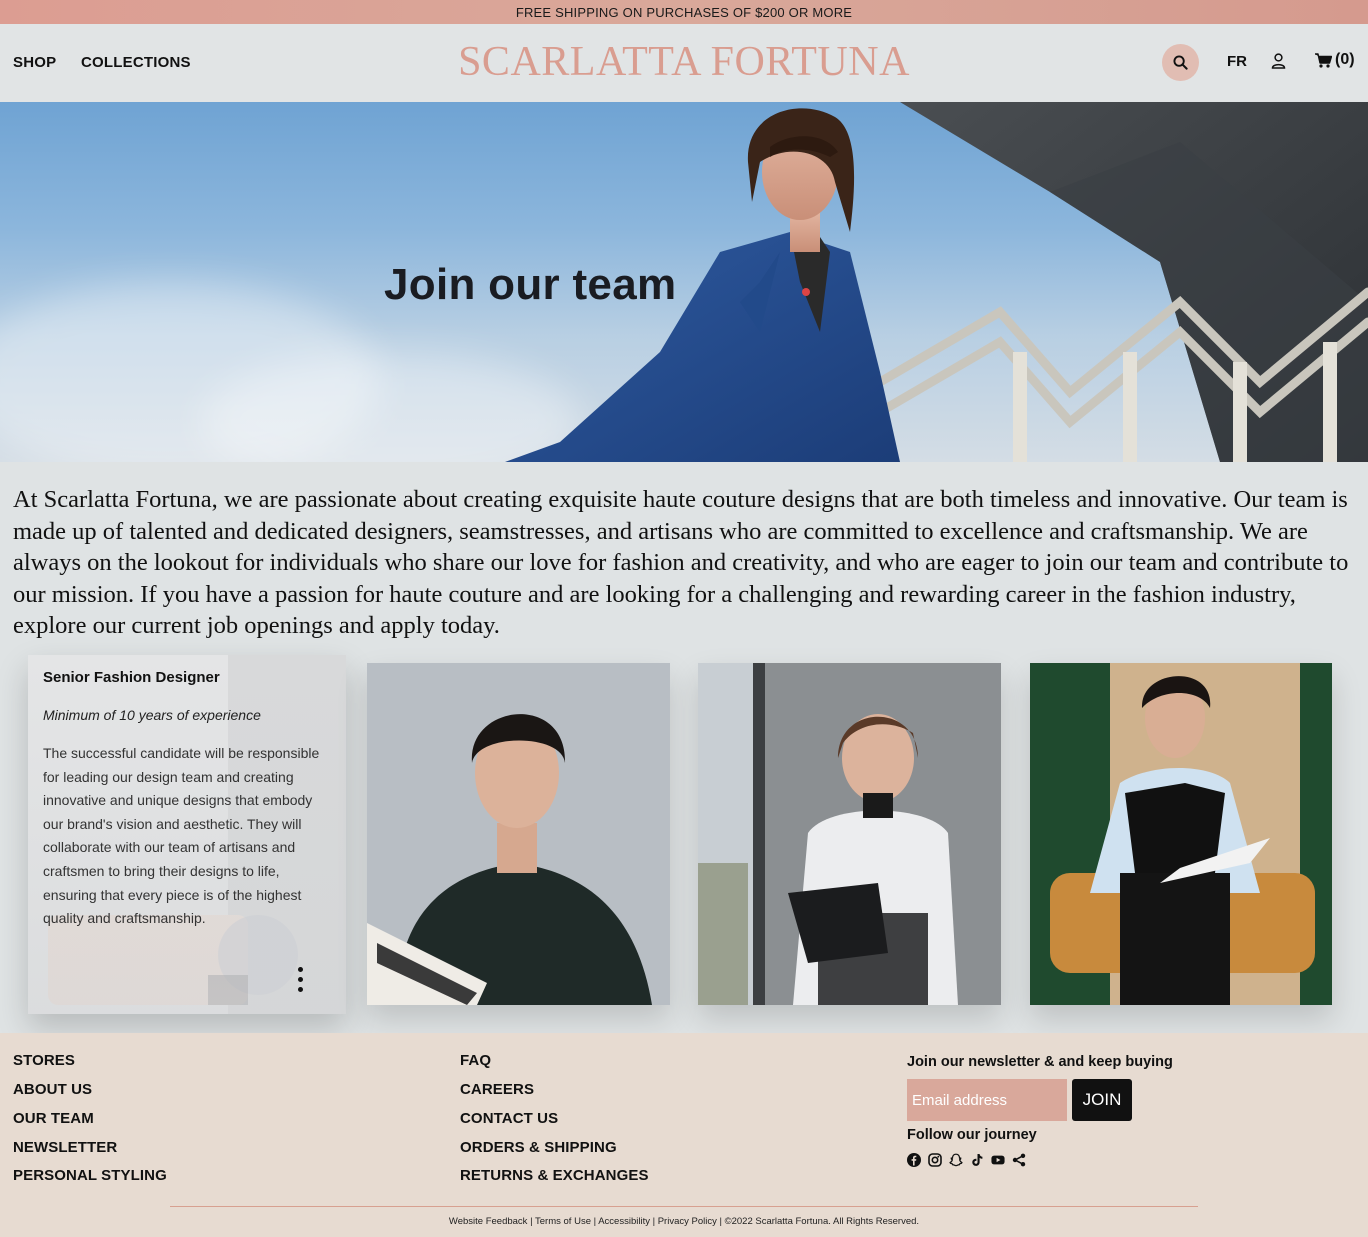 The image size is (1368, 1237). I want to click on accessibility-link: Accessibility, so click(624, 1221).